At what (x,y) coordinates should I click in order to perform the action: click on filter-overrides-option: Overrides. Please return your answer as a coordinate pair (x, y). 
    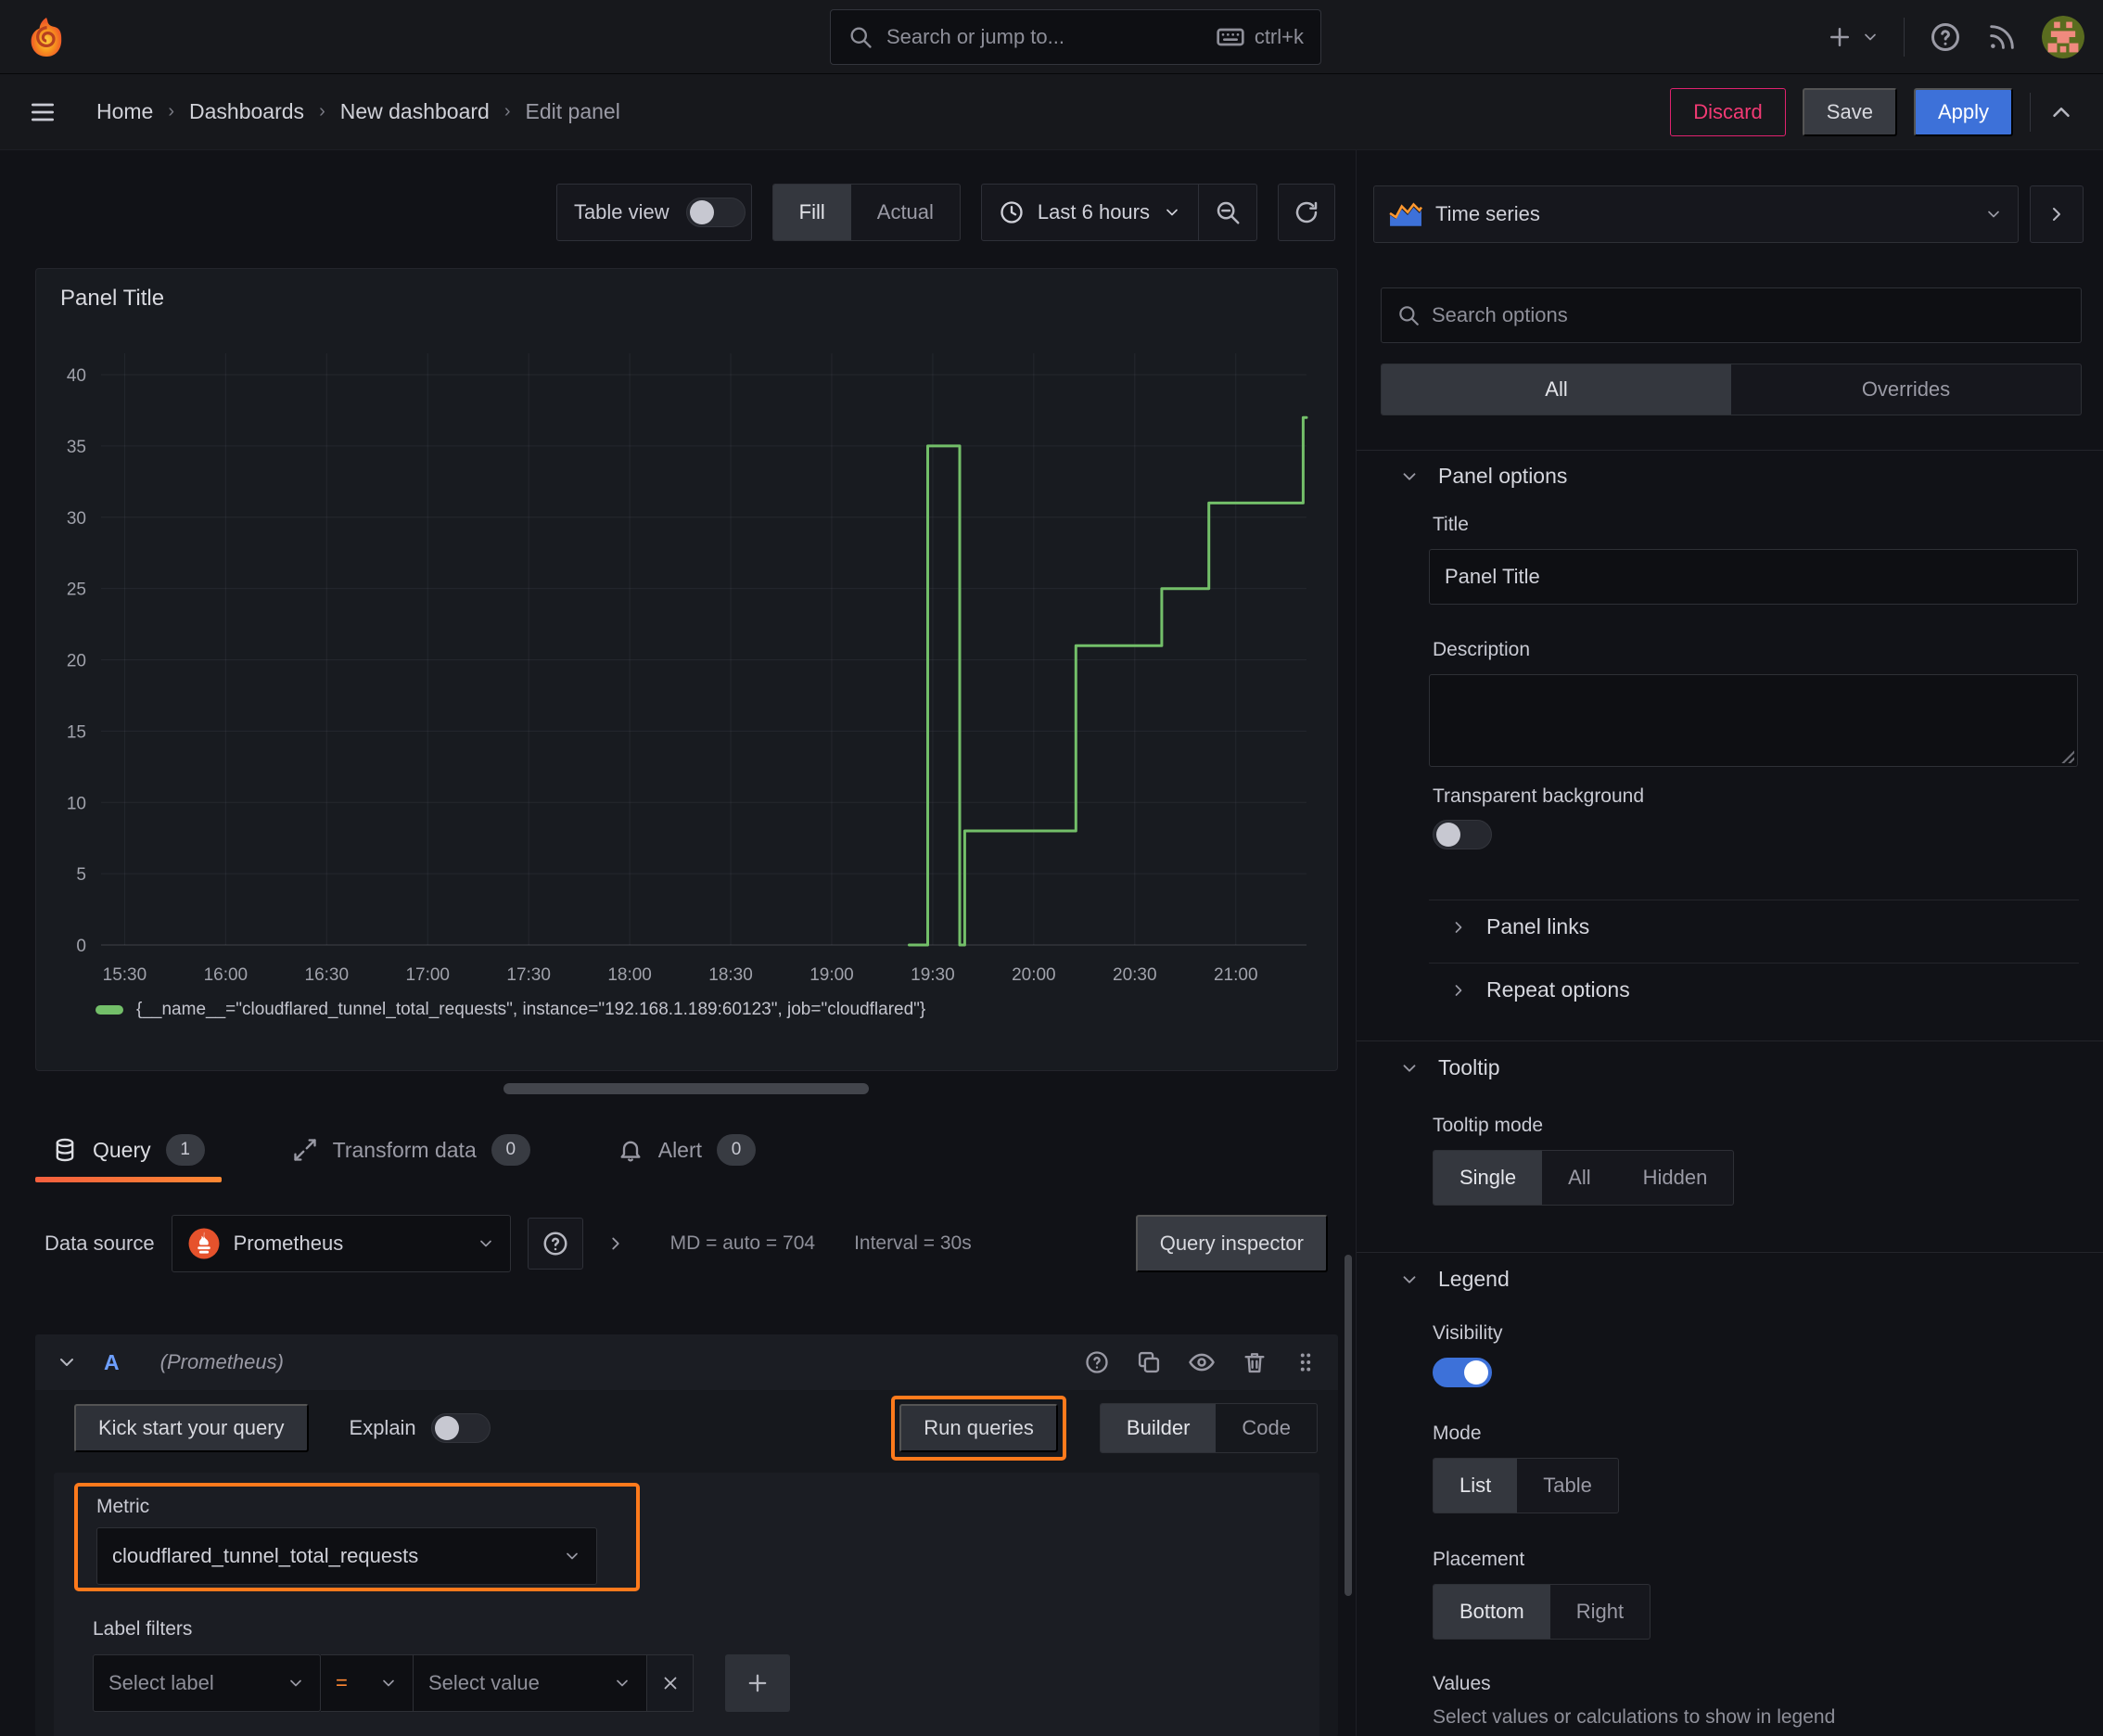
    Looking at the image, I should click on (1906, 389).